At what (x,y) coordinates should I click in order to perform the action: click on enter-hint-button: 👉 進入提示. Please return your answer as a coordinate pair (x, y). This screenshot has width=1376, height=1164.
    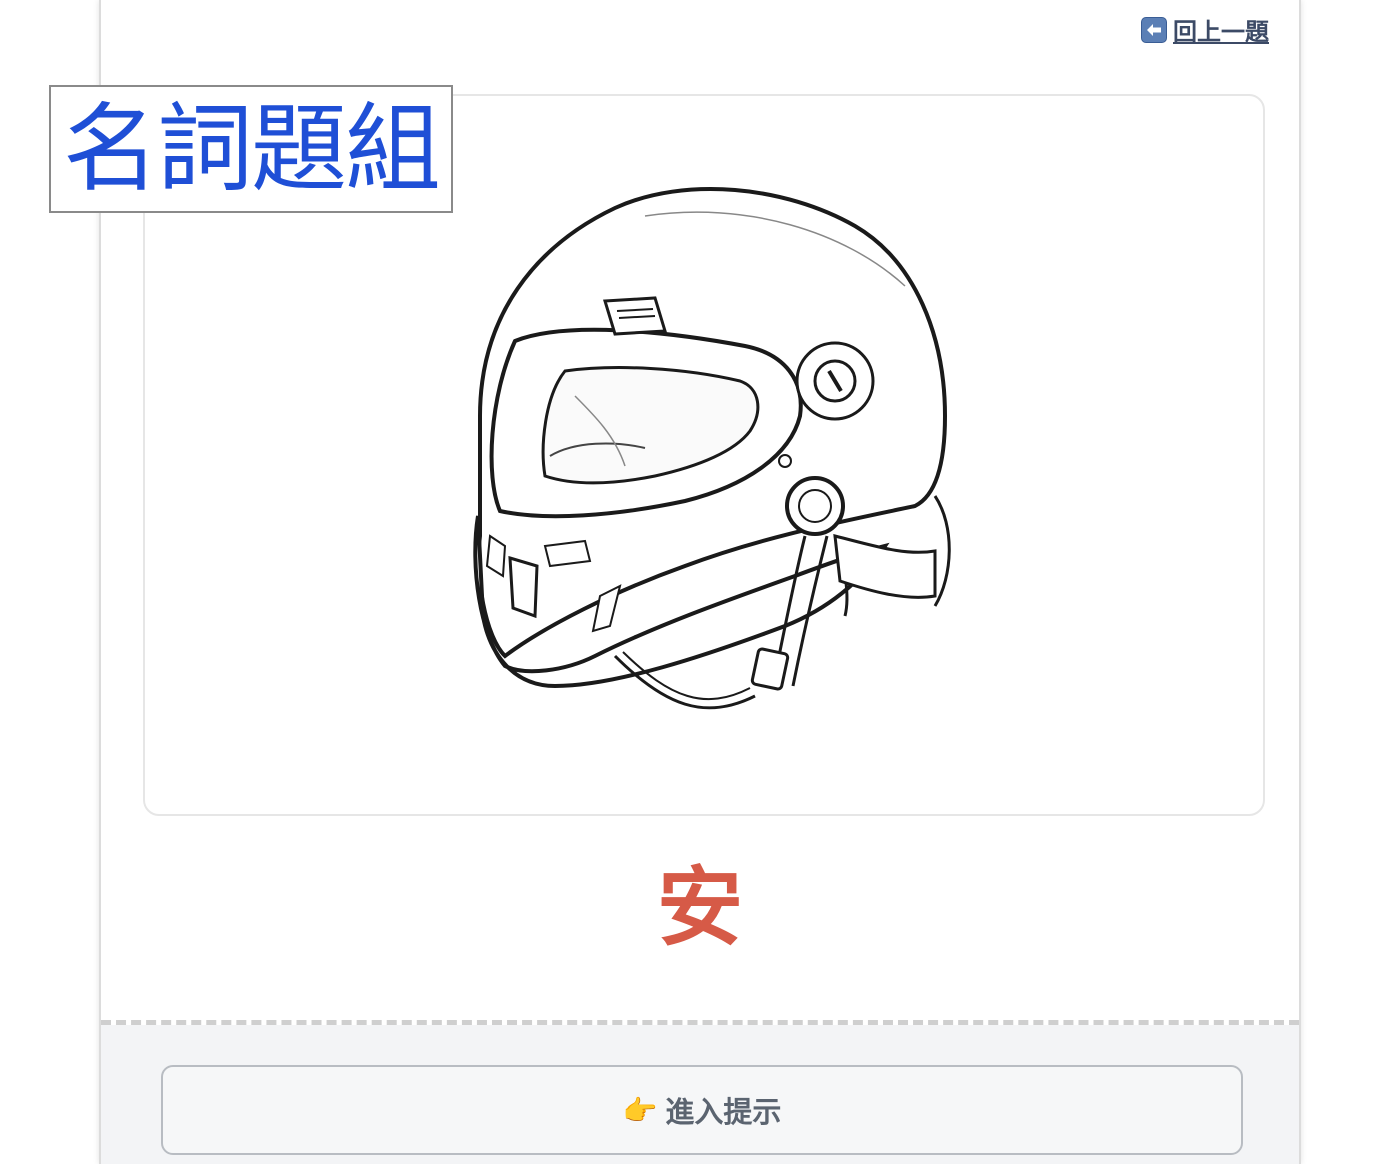
    Looking at the image, I should click on (702, 1110).